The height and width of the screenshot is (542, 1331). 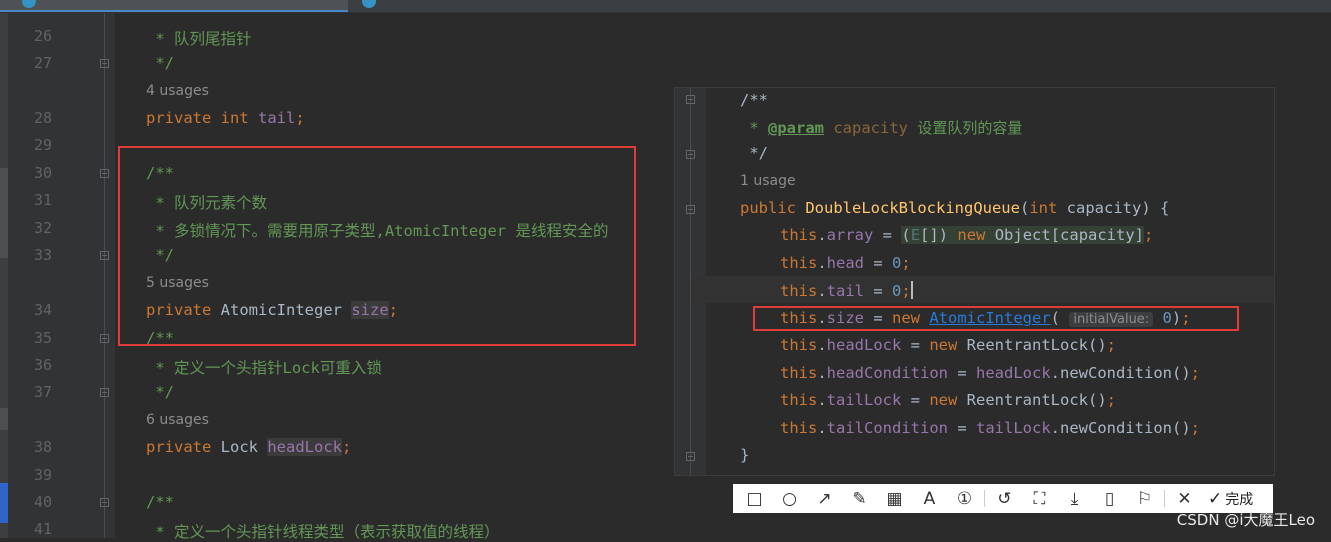 I want to click on editor-tab-active, so click(x=174, y=6).